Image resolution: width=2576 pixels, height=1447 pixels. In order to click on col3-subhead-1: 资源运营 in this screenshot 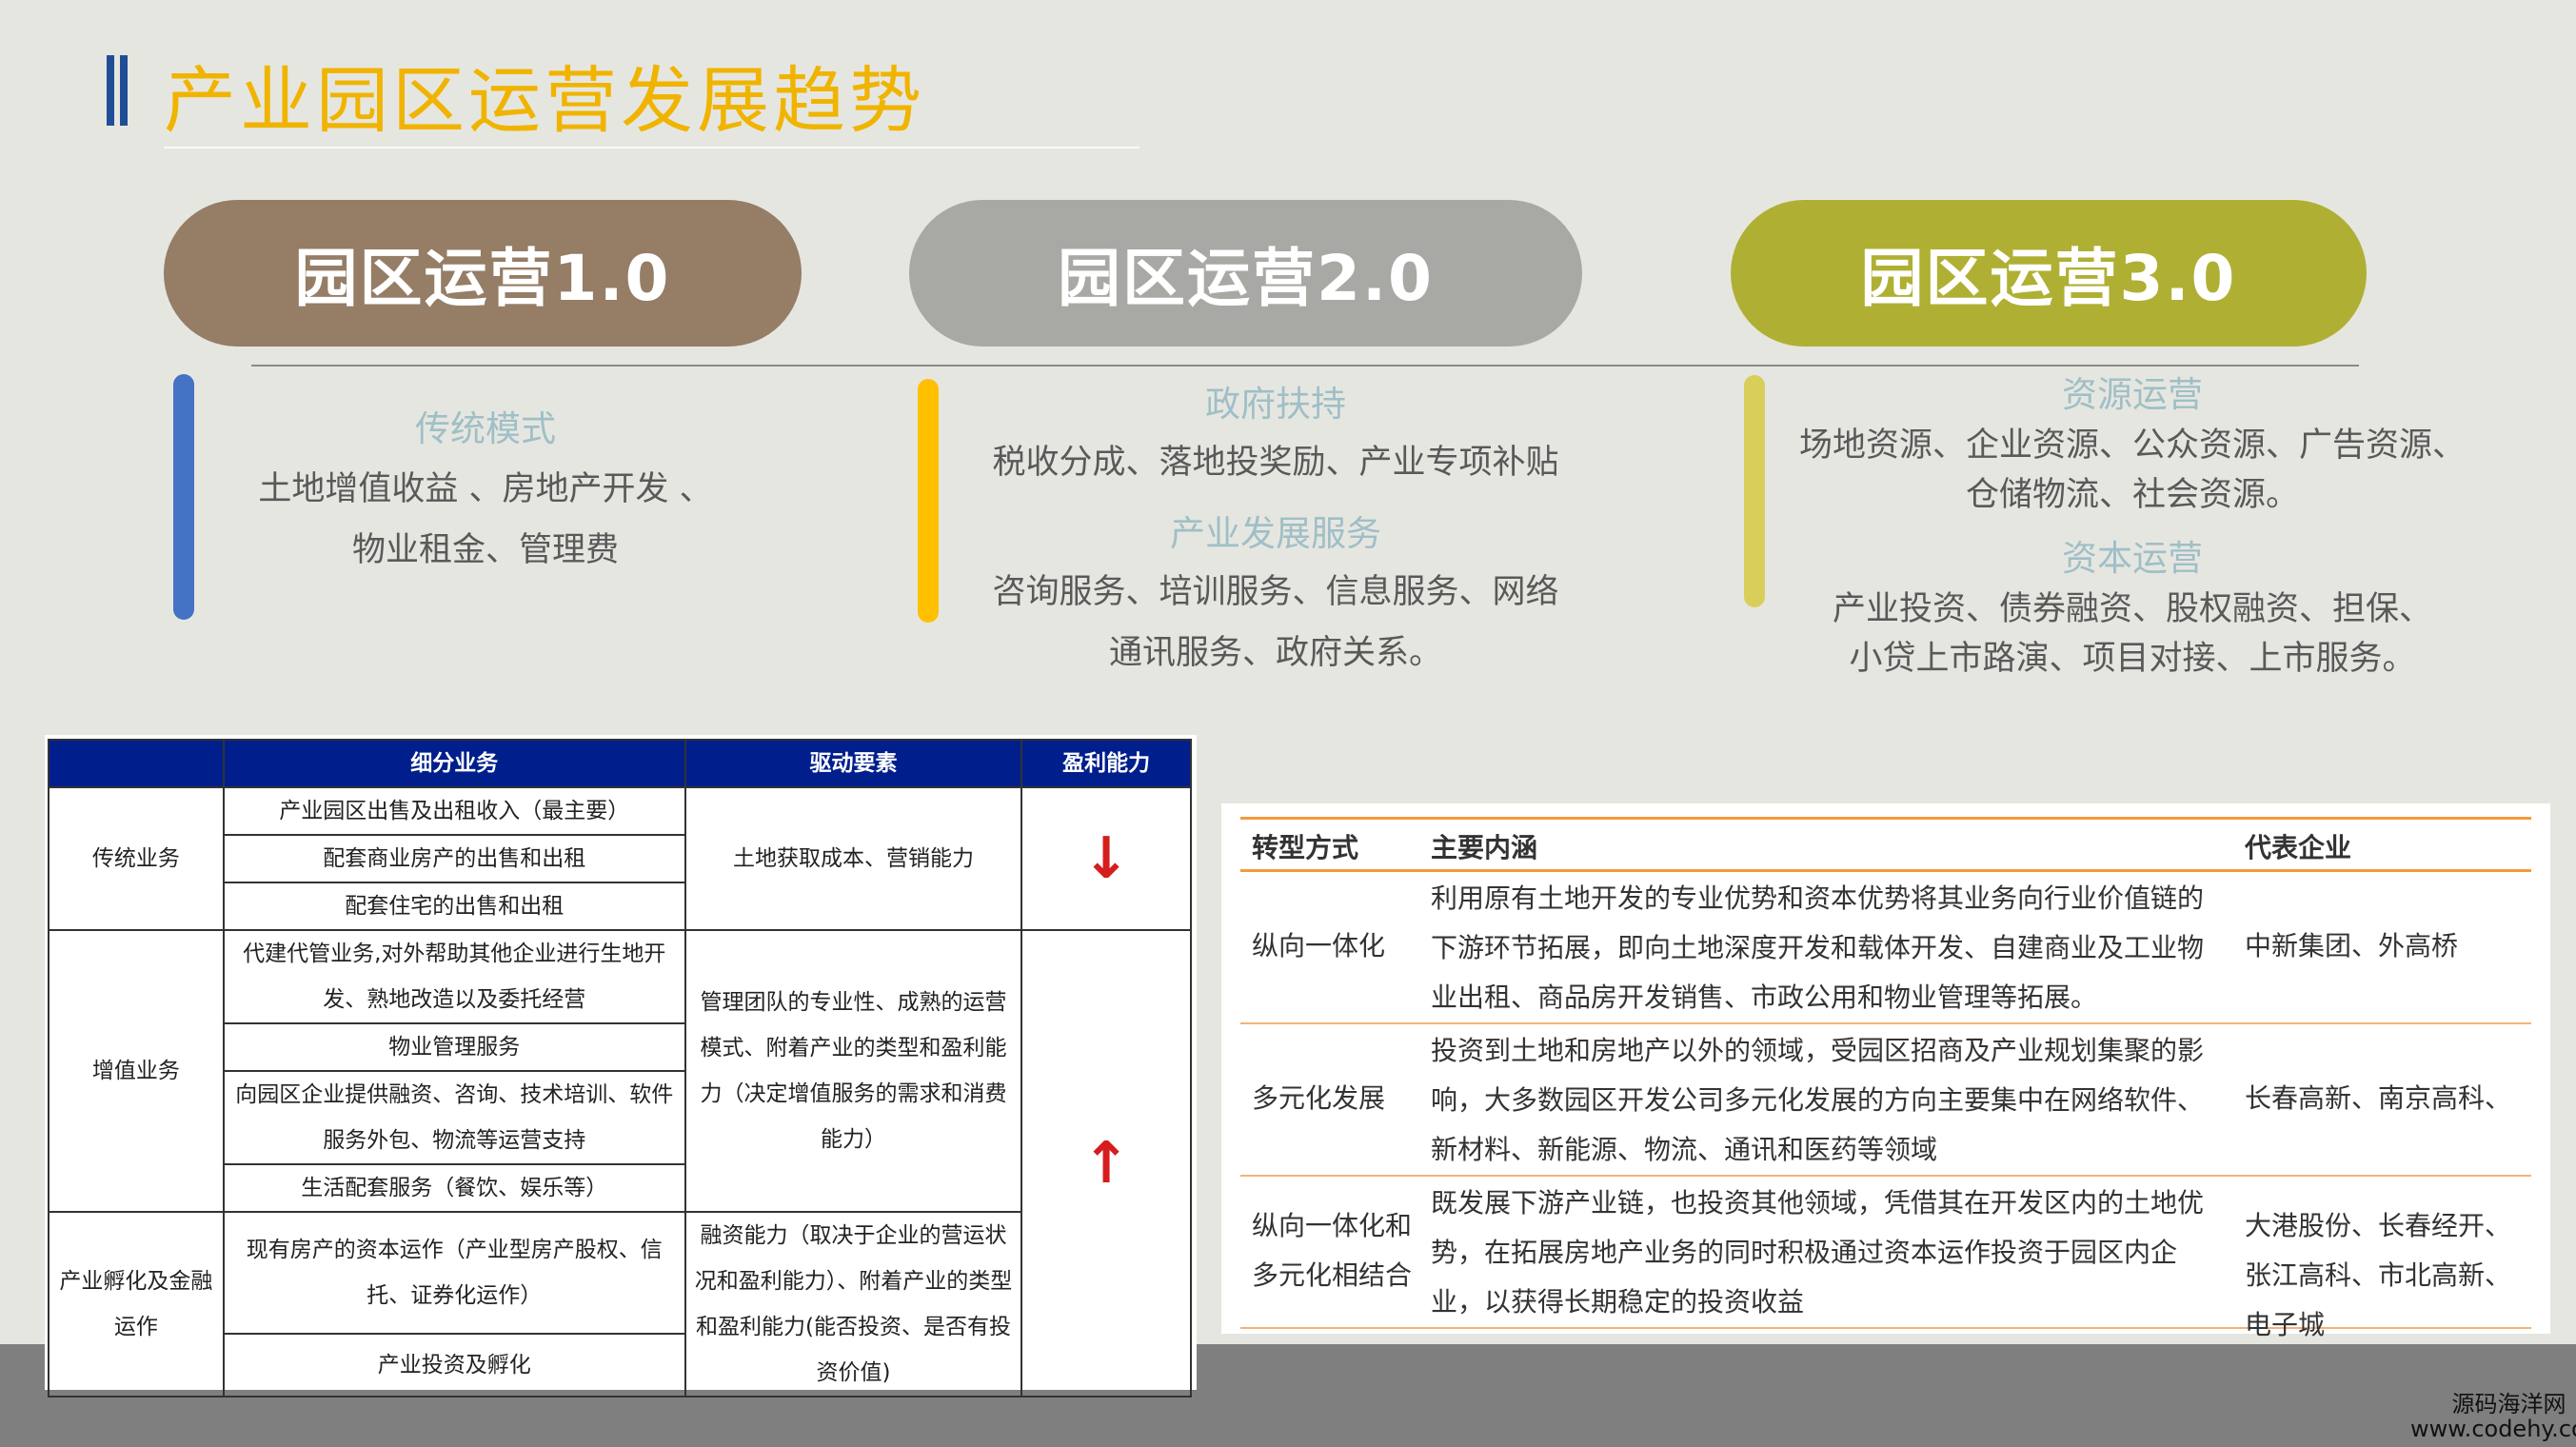, I will do `click(2132, 394)`.